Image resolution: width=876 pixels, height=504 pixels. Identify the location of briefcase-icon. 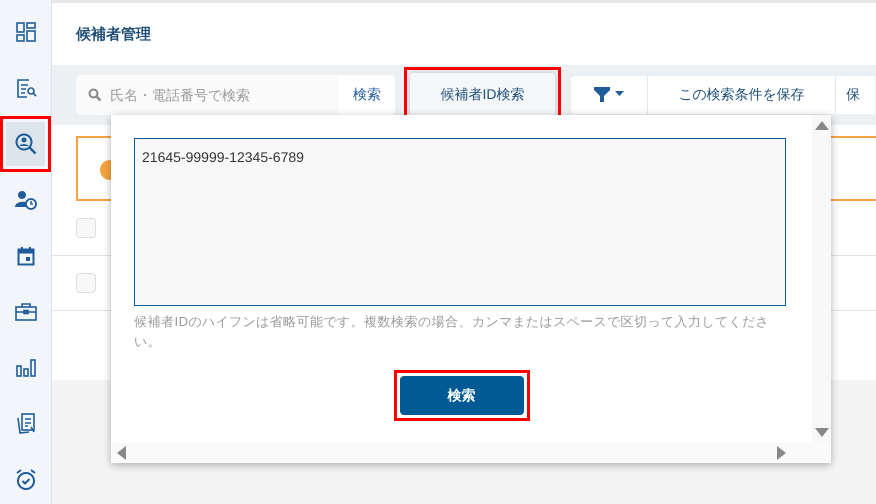
(25, 312).